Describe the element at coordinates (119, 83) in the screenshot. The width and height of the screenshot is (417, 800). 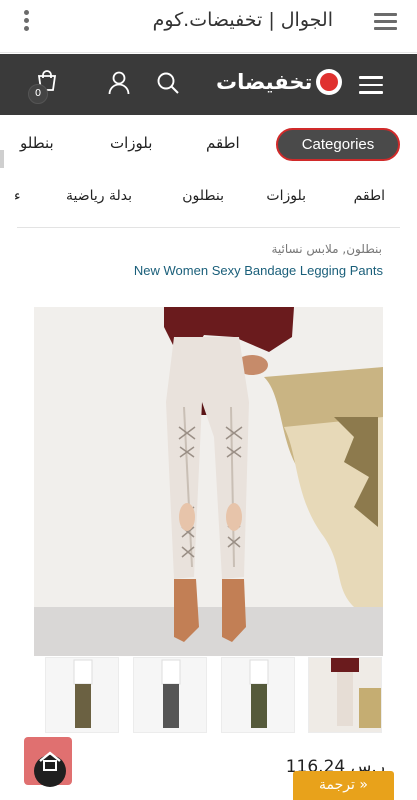
I see `user-icon` at that location.